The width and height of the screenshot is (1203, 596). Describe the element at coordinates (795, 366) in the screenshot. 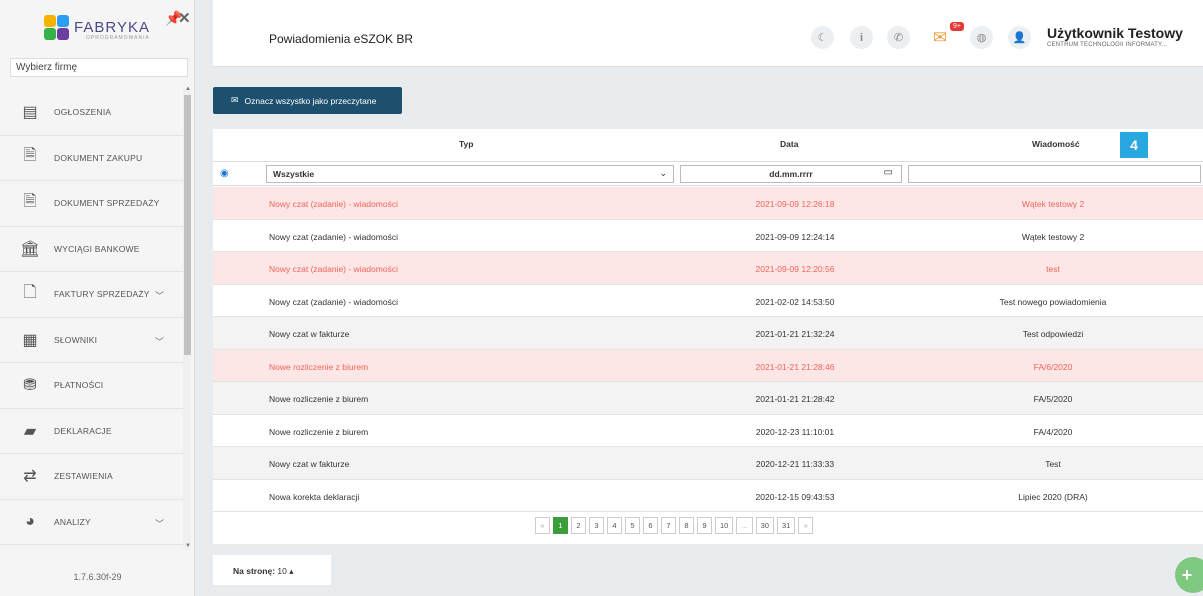

I see `cell-date: 2021-01-21 21:28:46` at that location.